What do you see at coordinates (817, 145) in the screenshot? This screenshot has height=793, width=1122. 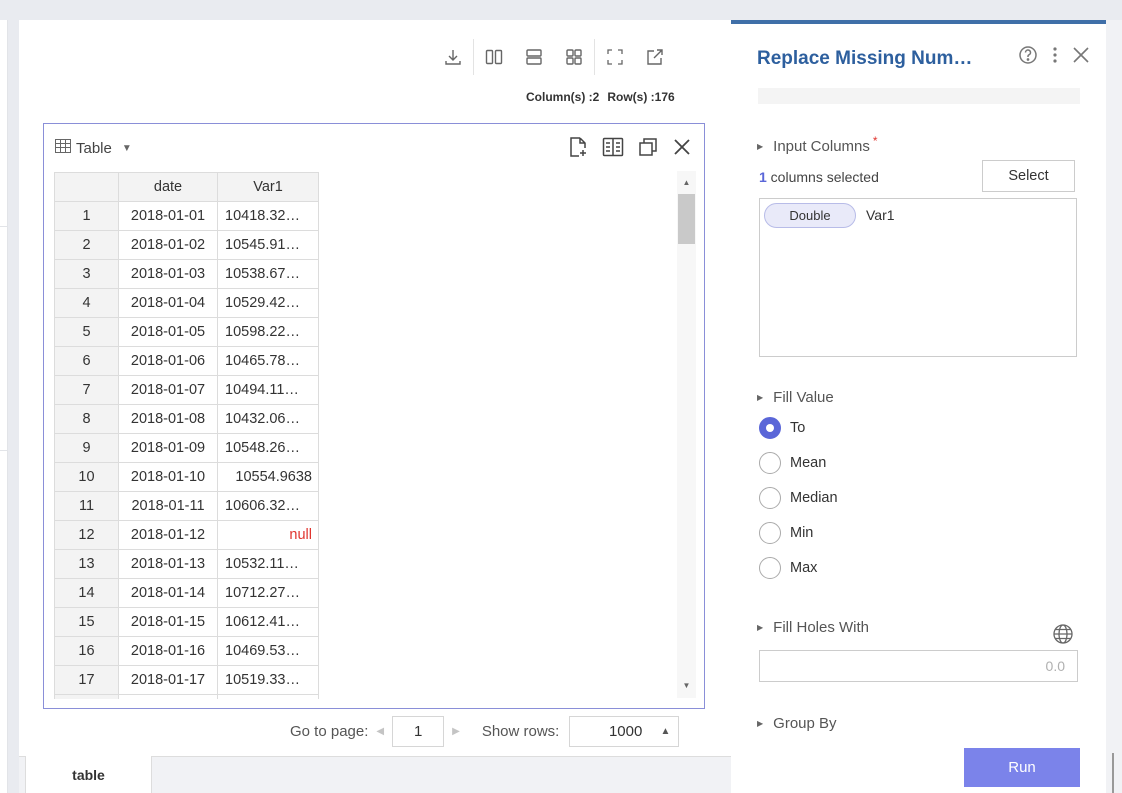 I see `input-columns-section: ▶ Input Columns *` at bounding box center [817, 145].